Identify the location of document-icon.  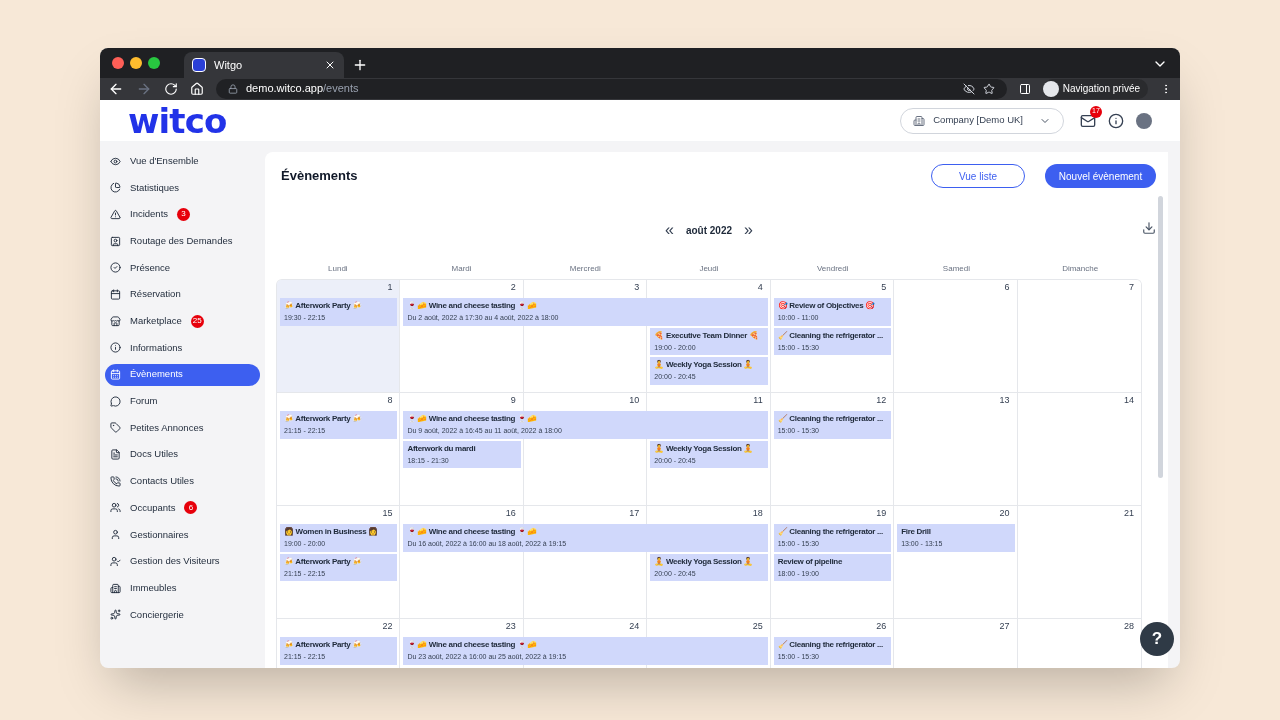
(115, 455).